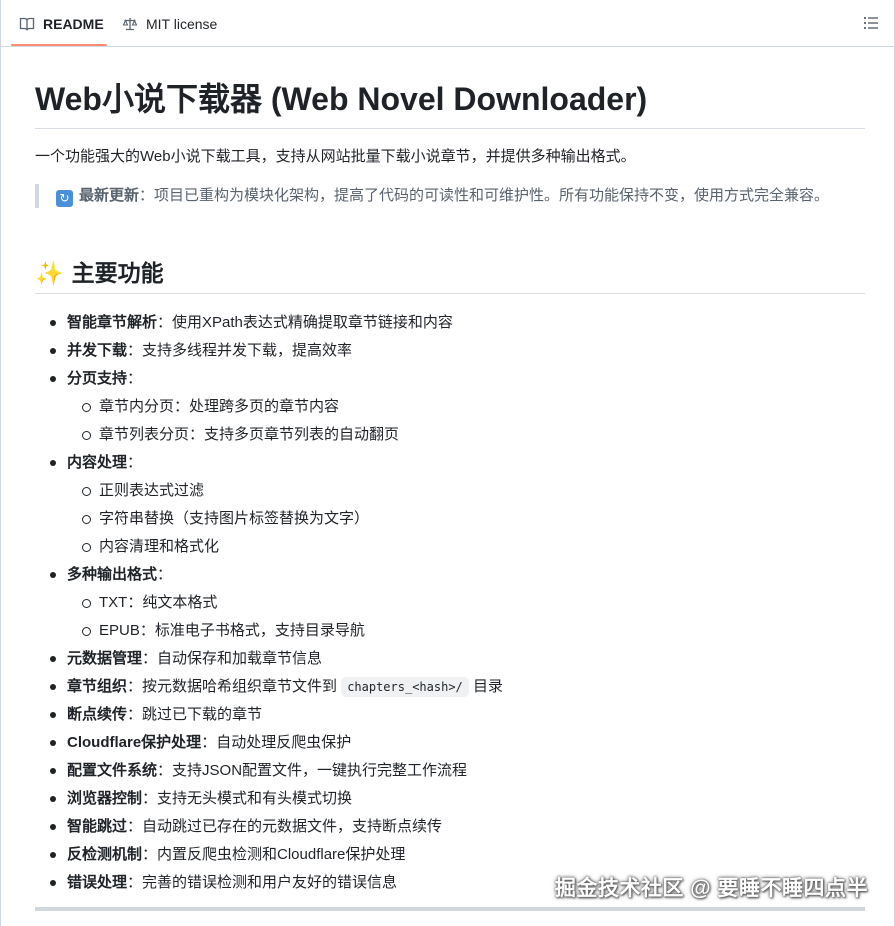 The height and width of the screenshot is (926, 895). Describe the element at coordinates (97, 350) in the screenshot. I see `feature-name: 并发下载` at that location.